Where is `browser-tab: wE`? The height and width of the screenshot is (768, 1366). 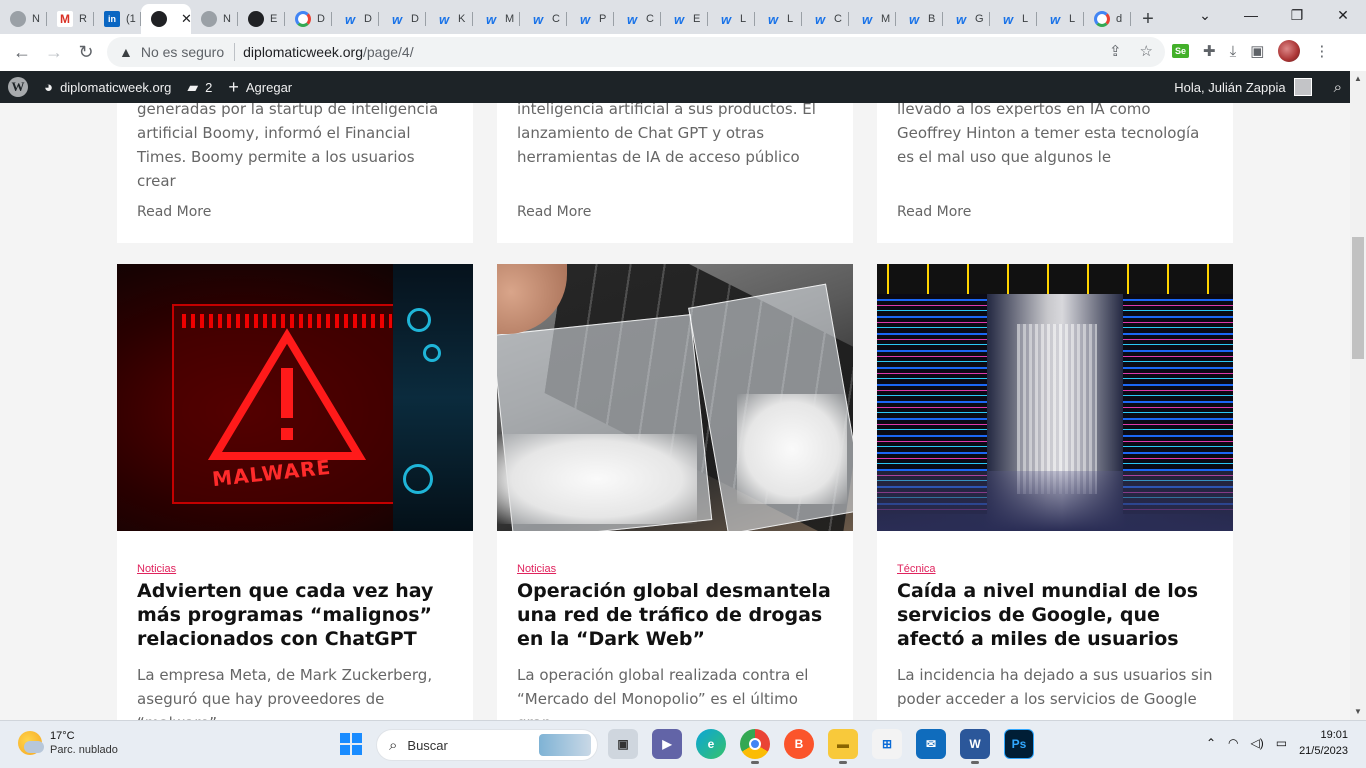
browser-tab: wE is located at coordinates (684, 19).